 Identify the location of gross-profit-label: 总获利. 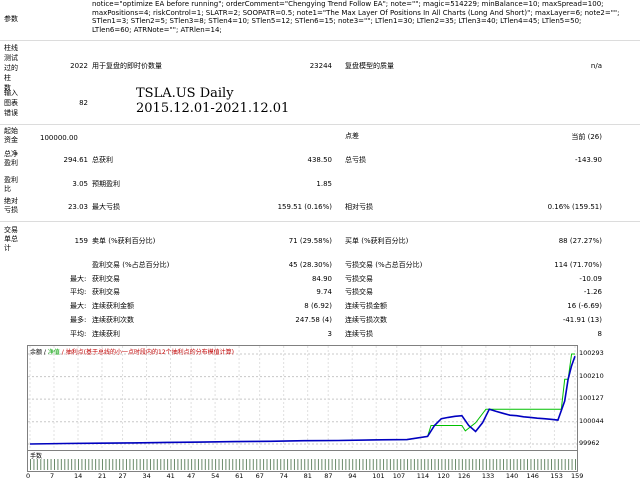
(102, 160).